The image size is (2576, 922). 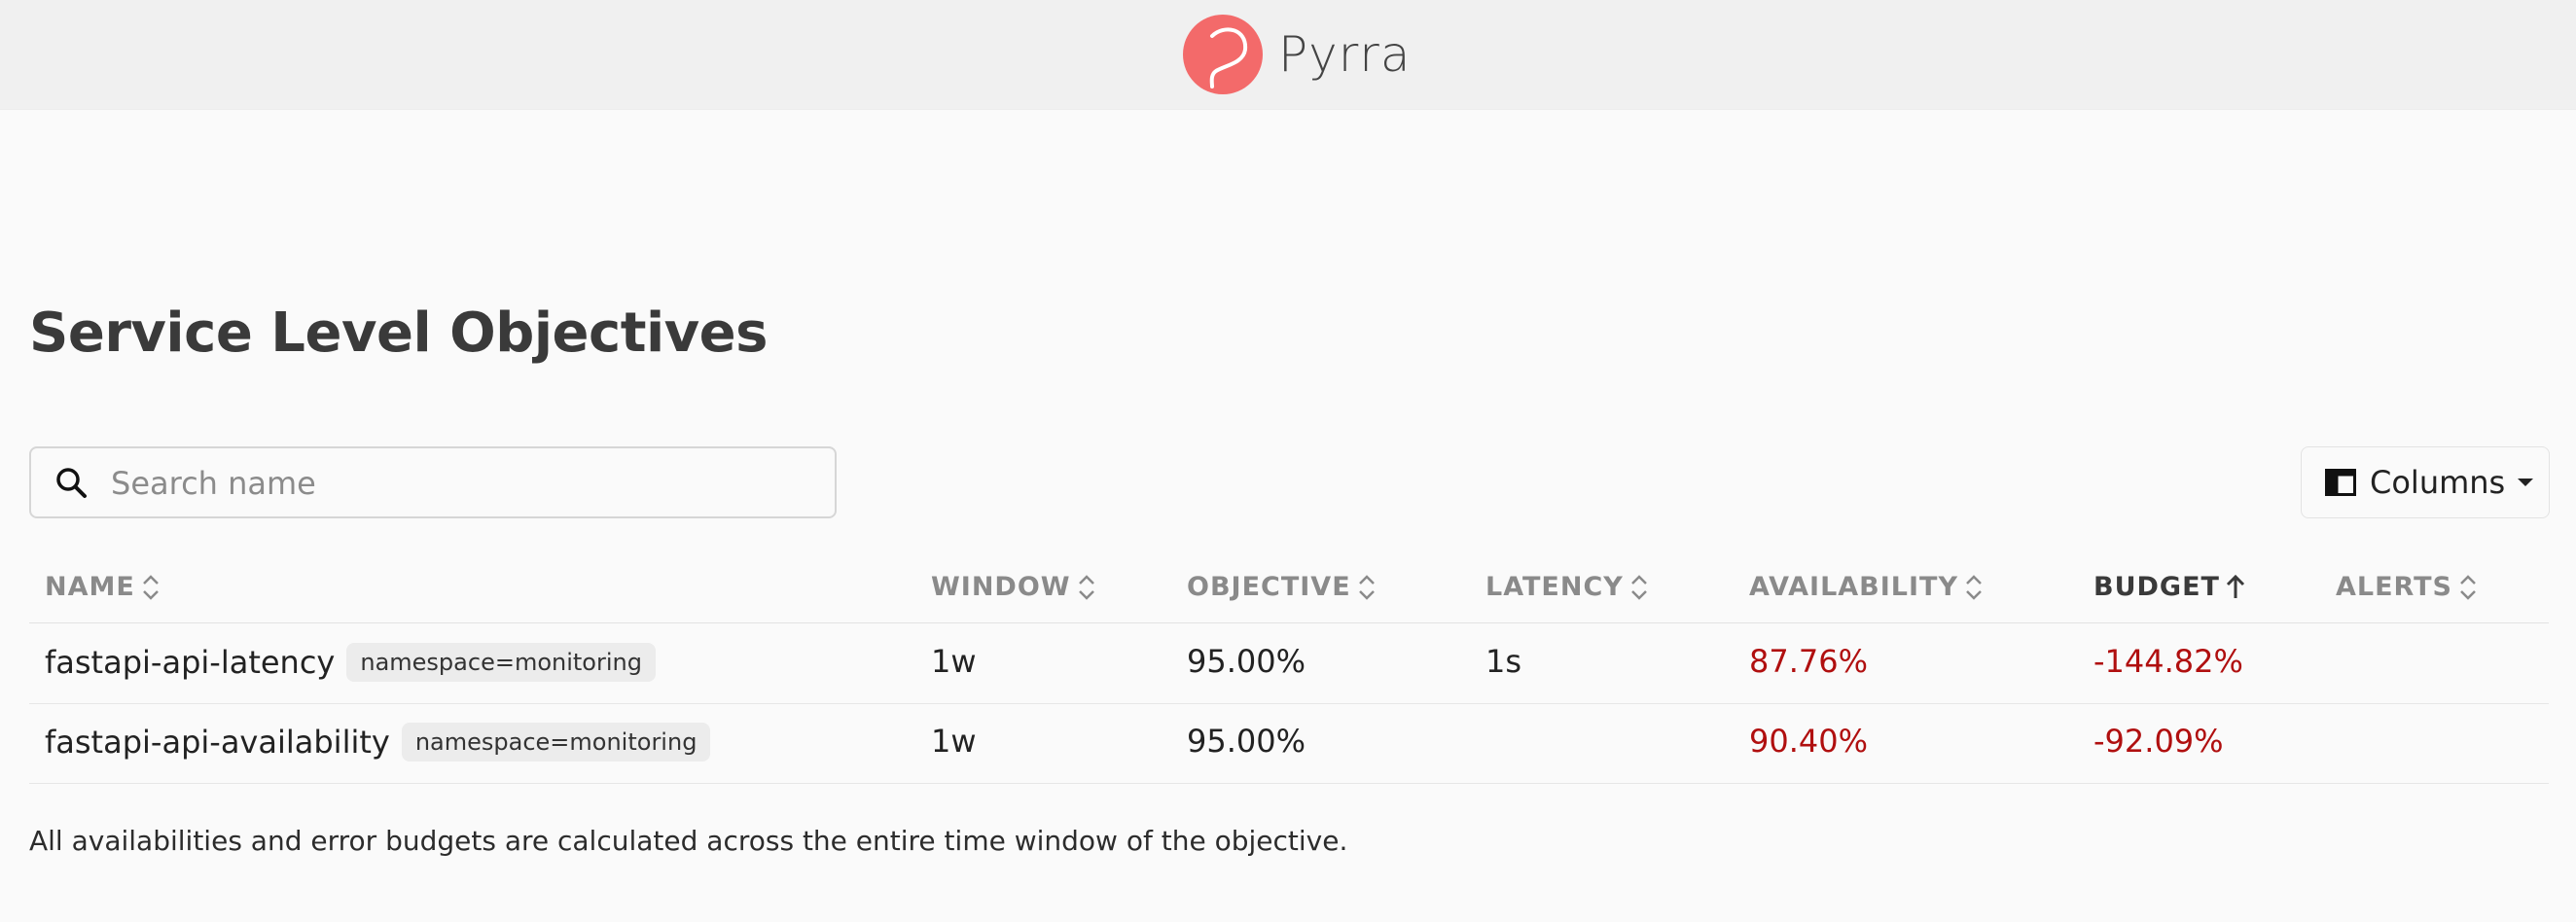 I want to click on column-header-latency: LATENCY, so click(x=1568, y=587).